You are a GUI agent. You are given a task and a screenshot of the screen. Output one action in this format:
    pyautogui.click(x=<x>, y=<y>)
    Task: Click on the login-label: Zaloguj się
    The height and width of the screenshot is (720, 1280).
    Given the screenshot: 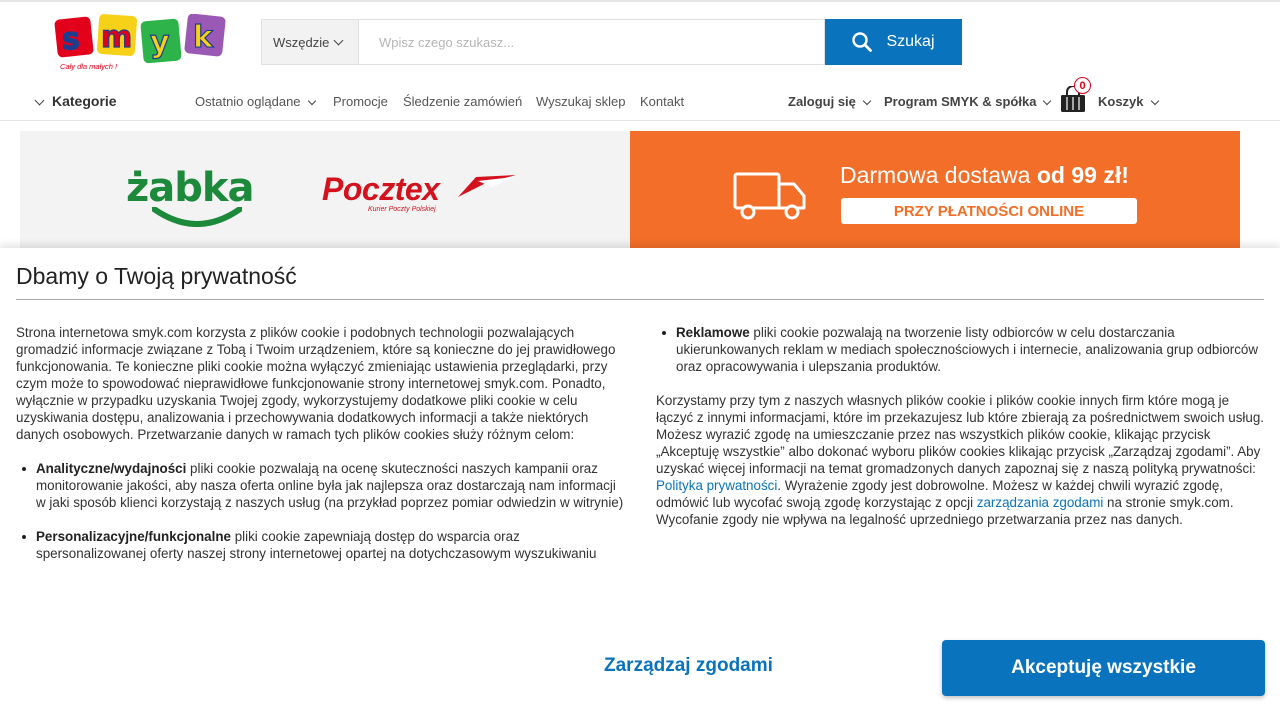 What is the action you would take?
    pyautogui.click(x=822, y=101)
    